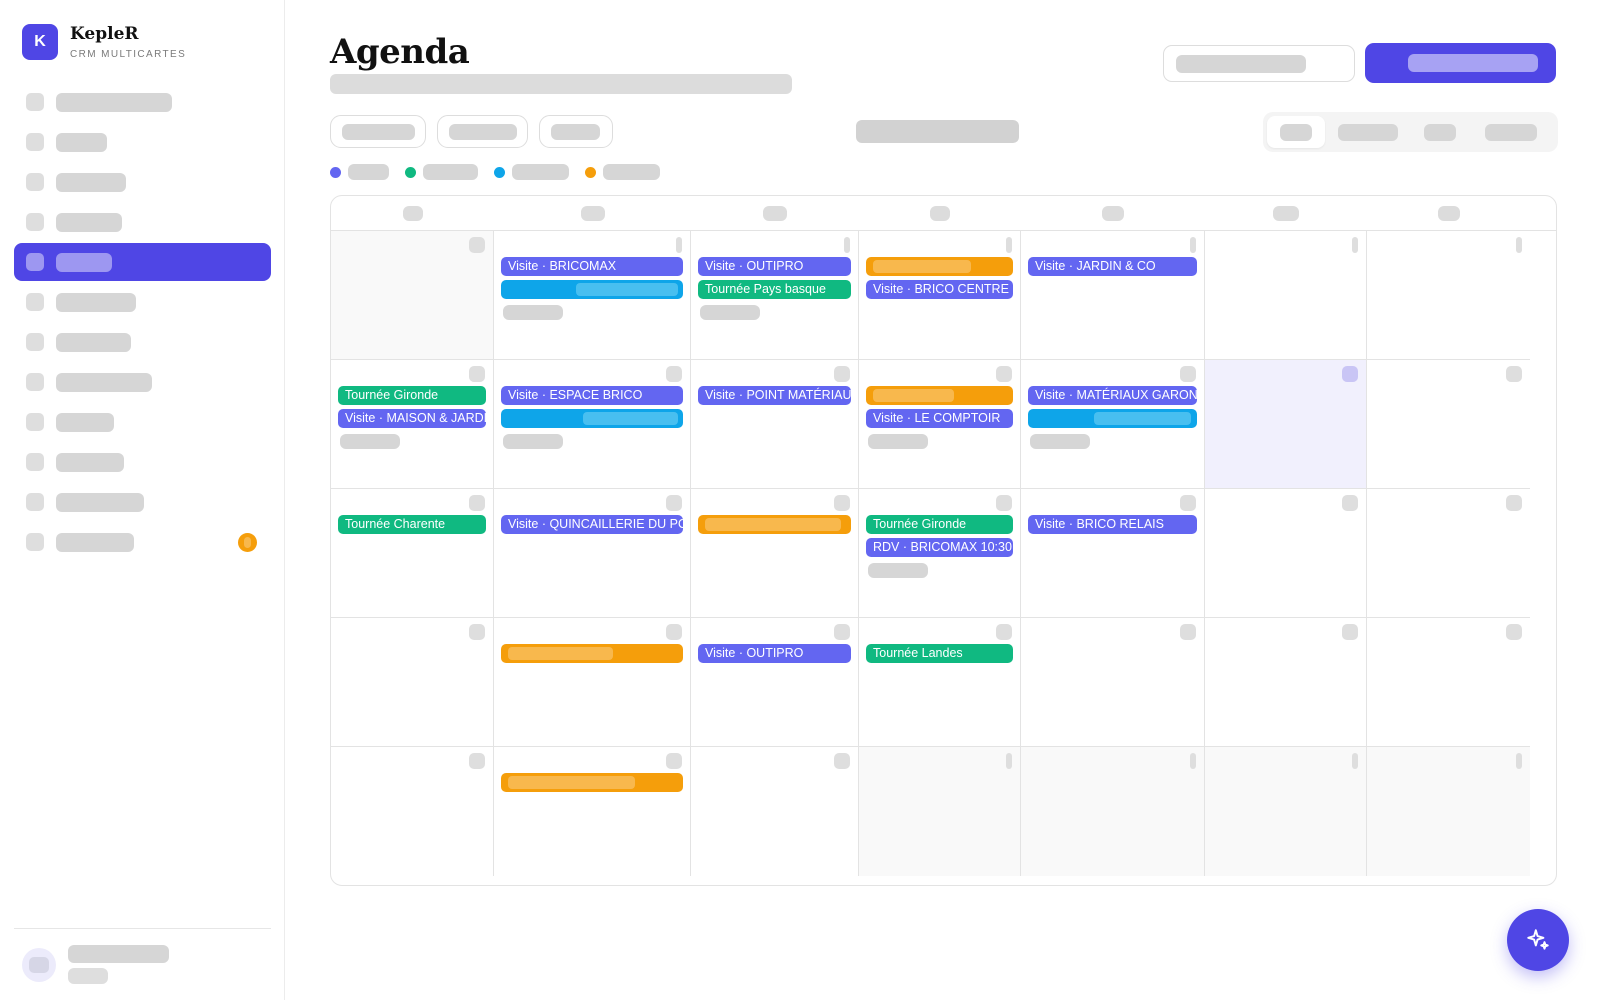 The image size is (1600, 1000). Describe the element at coordinates (775, 682) in the screenshot. I see `calendar-day: Visite · OUTIPRO` at that location.